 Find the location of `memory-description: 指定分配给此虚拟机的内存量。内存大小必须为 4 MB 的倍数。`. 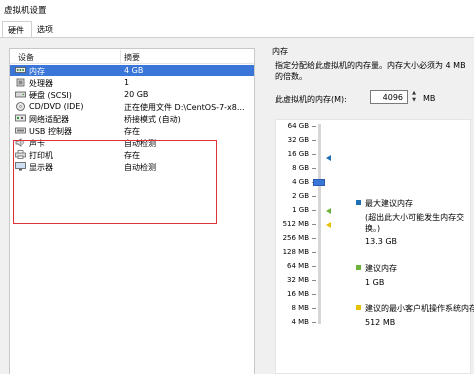

memory-description: 指定分配给此虚拟机的内存量。内存大小必须为 4 MB 的倍数。 is located at coordinates (370, 71).